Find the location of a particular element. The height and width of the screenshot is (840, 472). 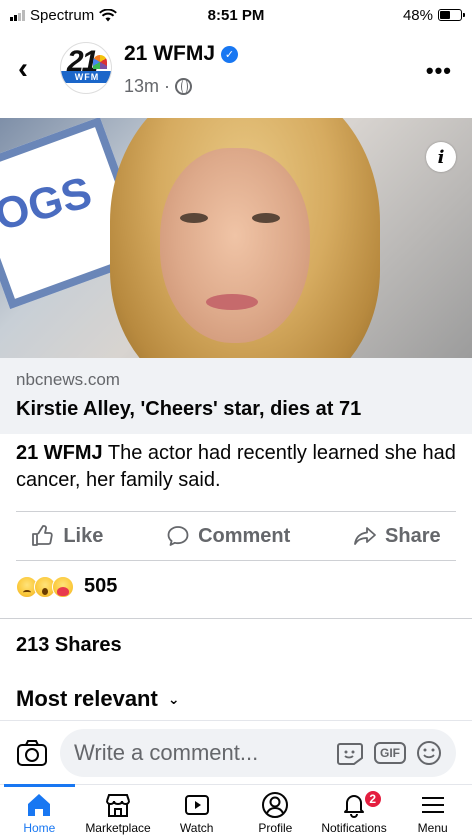

comment-input: Write a comment... GIF is located at coordinates (258, 752).